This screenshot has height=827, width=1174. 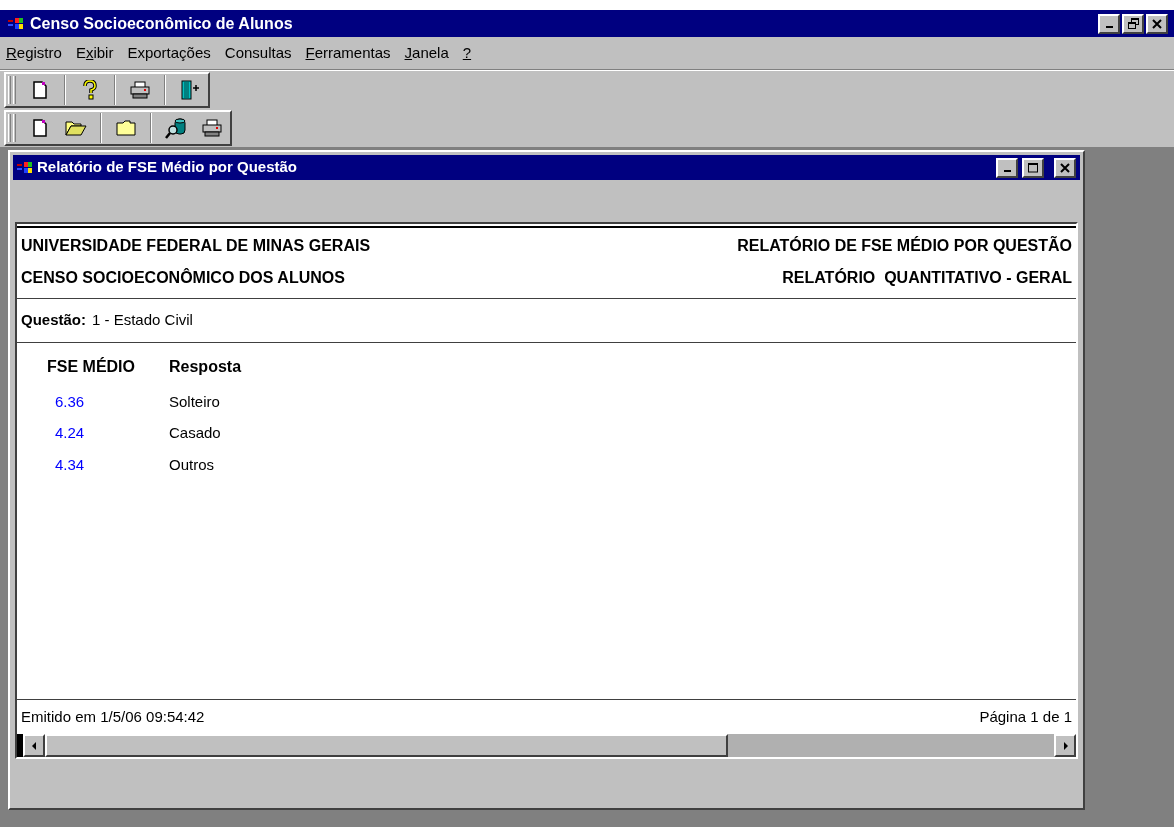 What do you see at coordinates (94, 53) in the screenshot?
I see `menu-item: Exibir` at bounding box center [94, 53].